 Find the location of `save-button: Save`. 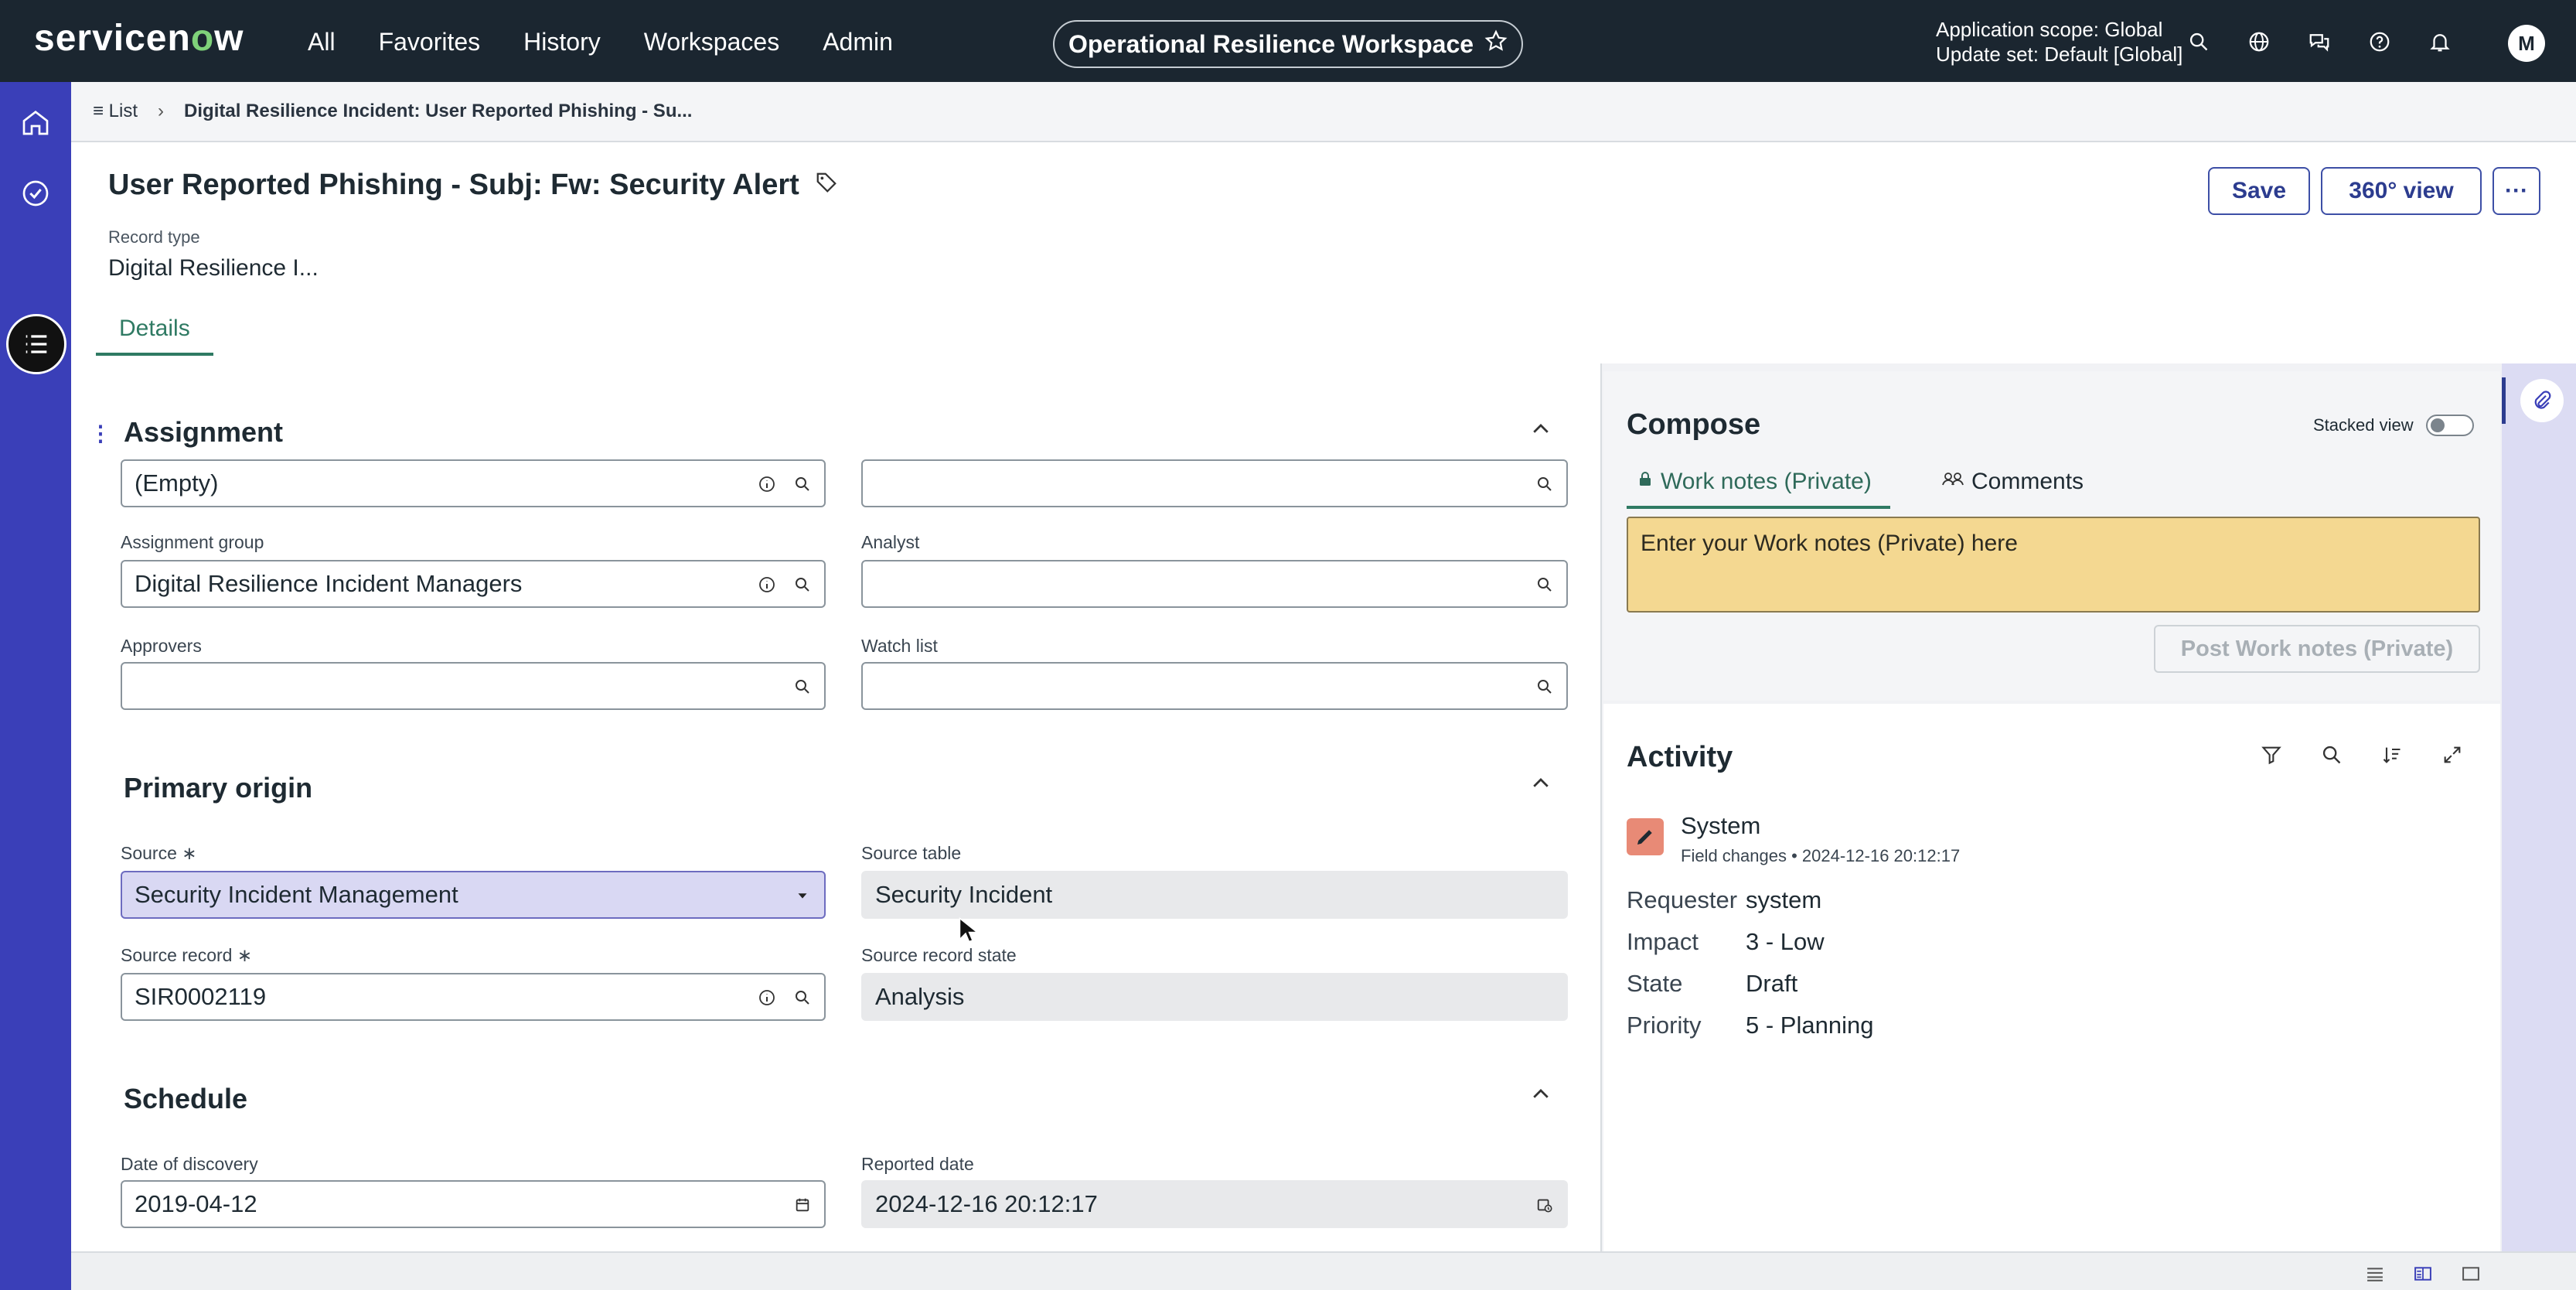

save-button: Save is located at coordinates (2259, 191).